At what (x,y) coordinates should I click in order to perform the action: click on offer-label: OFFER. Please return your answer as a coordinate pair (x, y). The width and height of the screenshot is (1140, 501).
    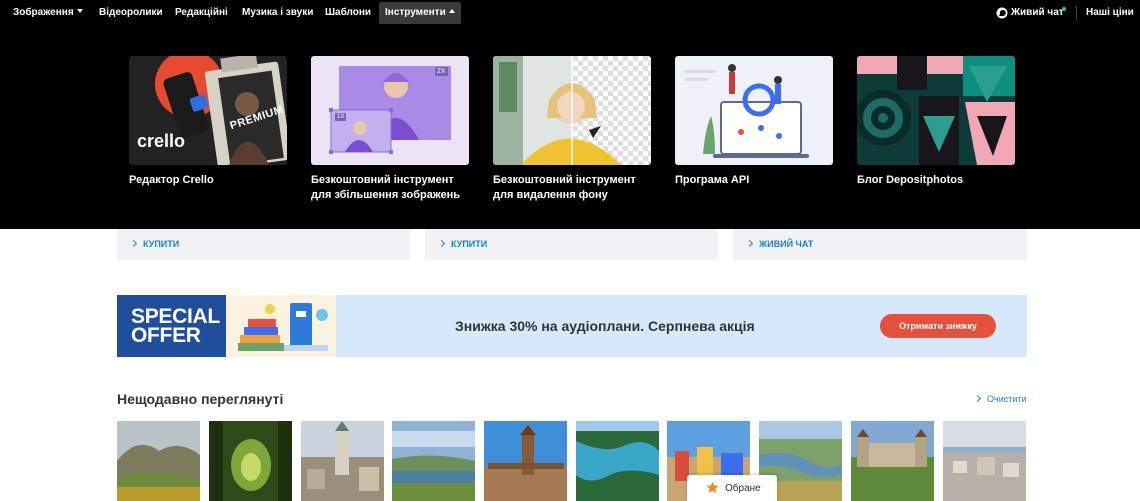
    Looking at the image, I should click on (166, 335).